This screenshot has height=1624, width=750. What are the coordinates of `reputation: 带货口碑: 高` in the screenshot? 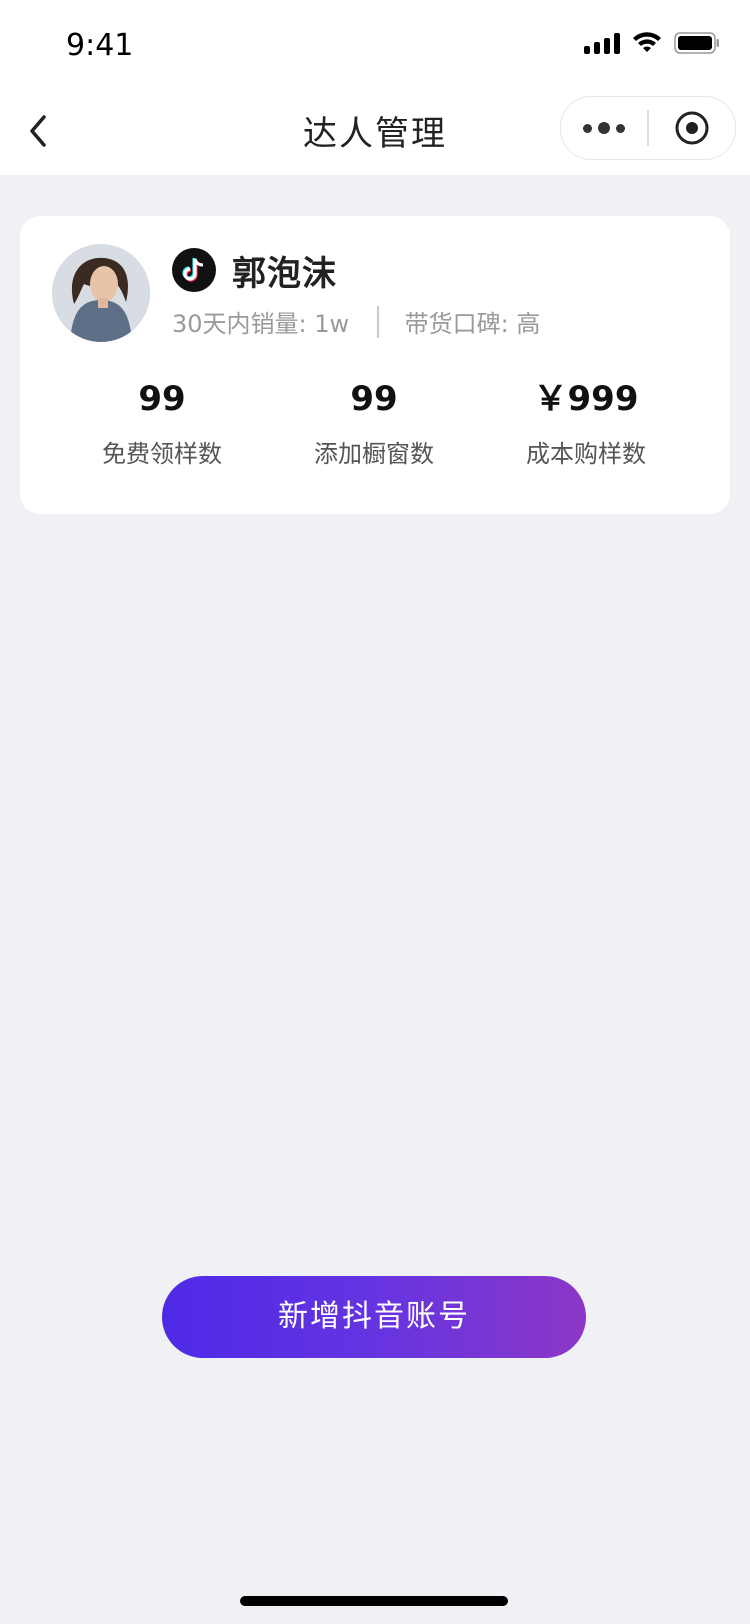 It's located at (472, 324).